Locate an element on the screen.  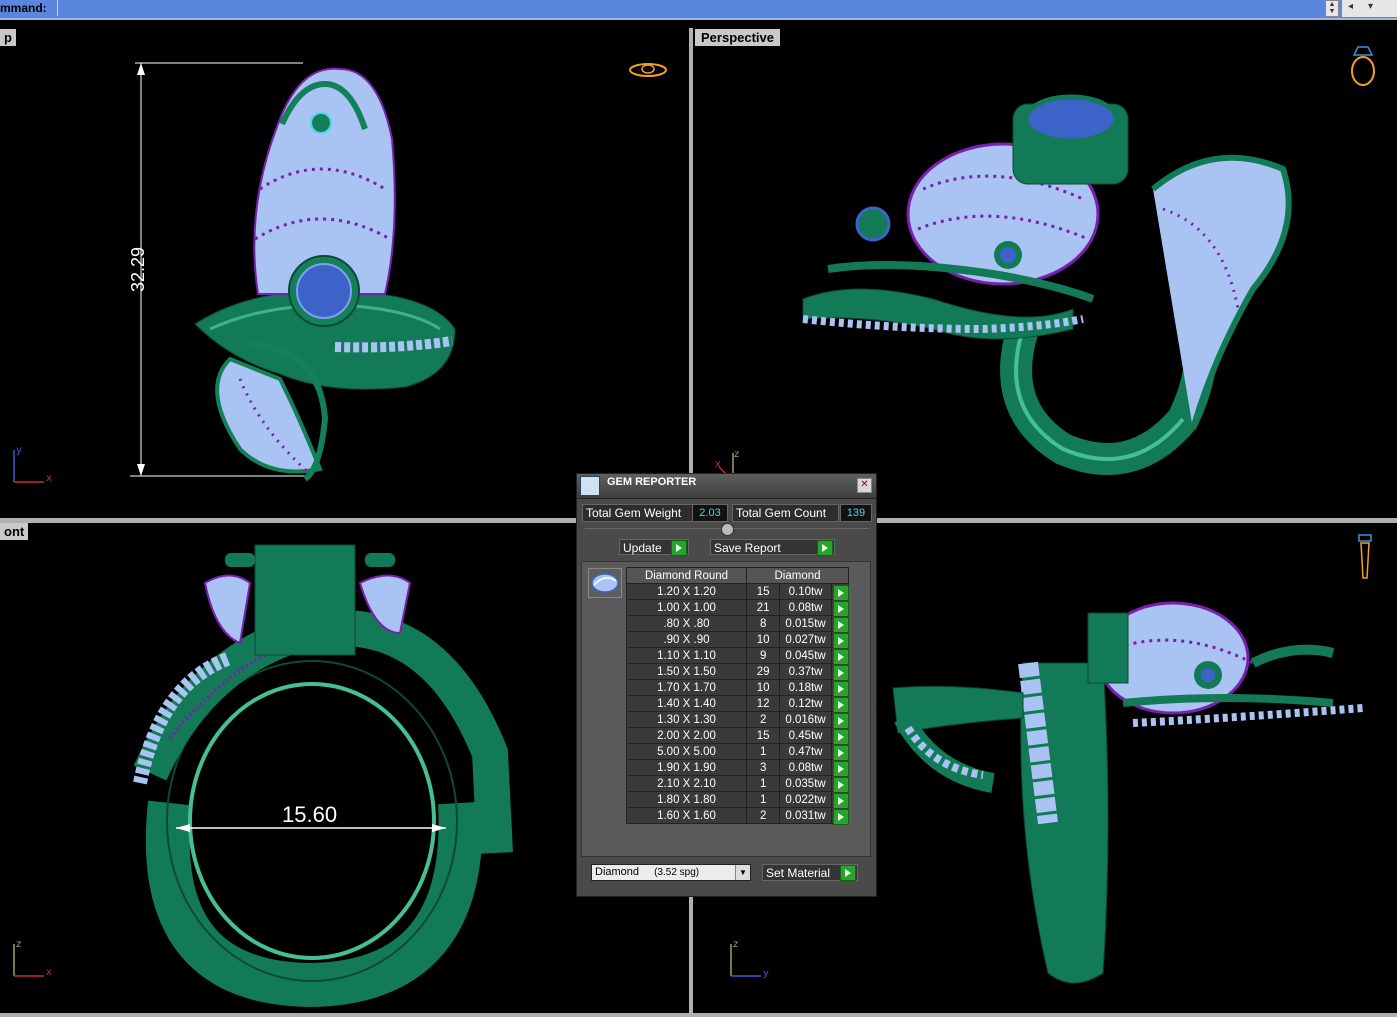
set-material-button: Set Material is located at coordinates (810, 872).